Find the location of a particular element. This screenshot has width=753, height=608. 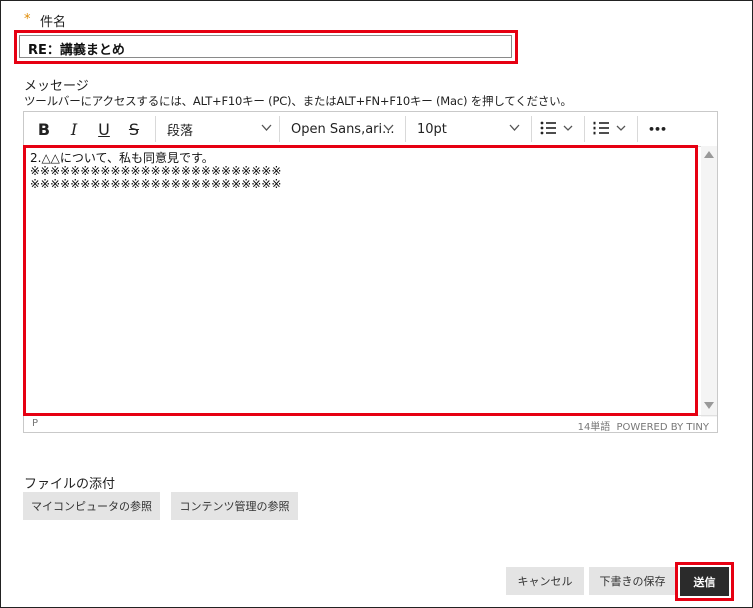

numbered-list-icon is located at coordinates (610, 129).